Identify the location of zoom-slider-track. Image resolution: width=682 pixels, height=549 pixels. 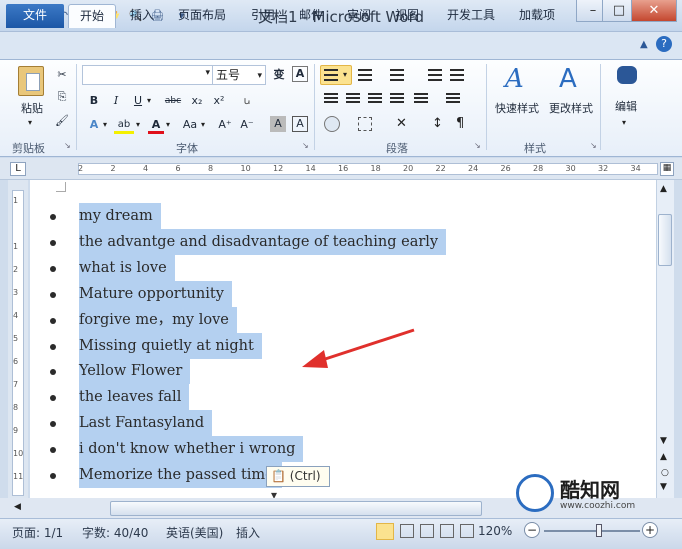
(592, 531).